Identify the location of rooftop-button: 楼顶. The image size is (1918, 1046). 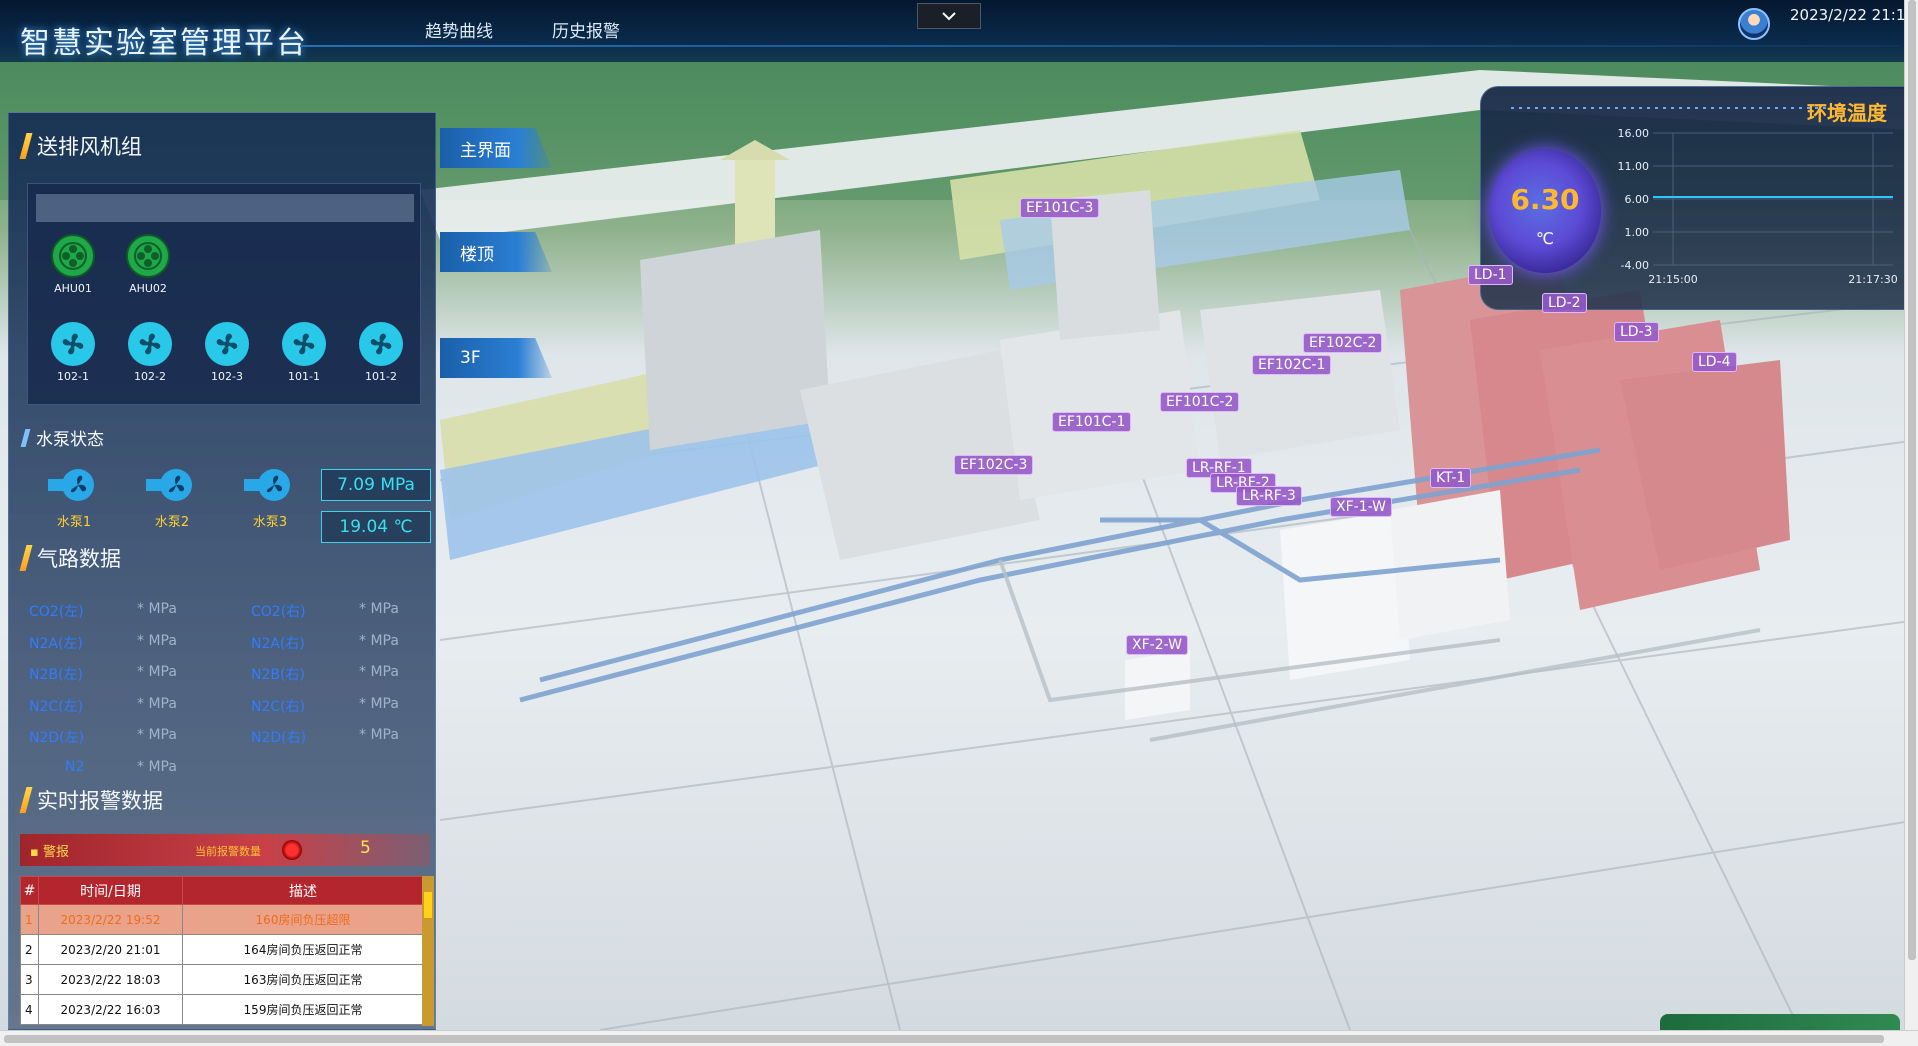
(496, 252).